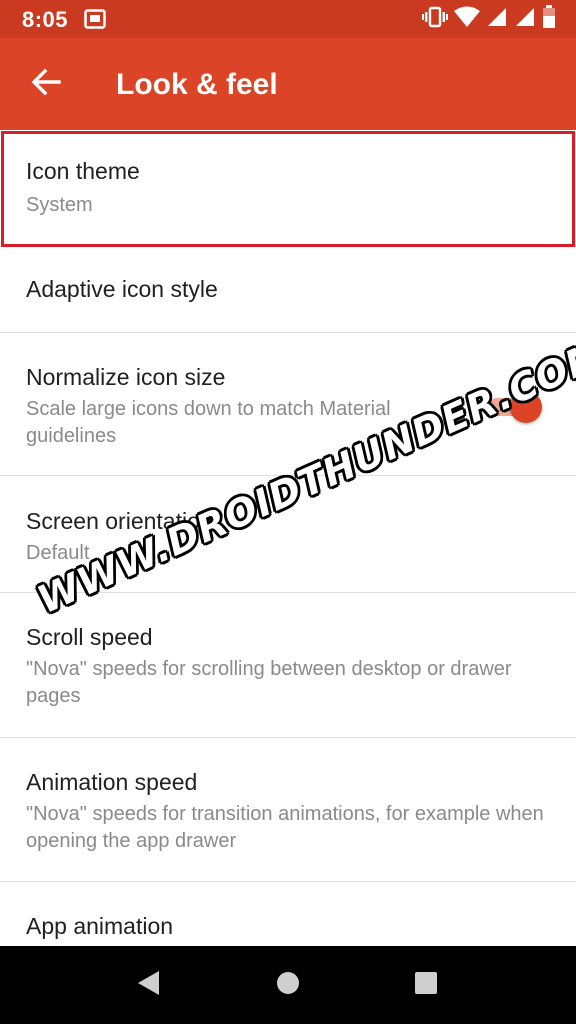  I want to click on normalize-icon-size-toggle, so click(515, 407).